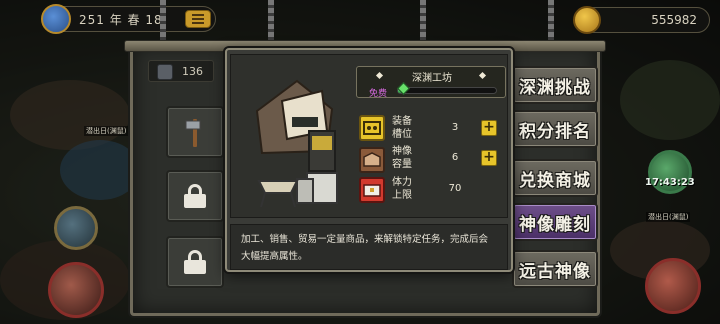  What do you see at coordinates (489, 128) in the screenshot?
I see `upgrade-equipment-slot-button: +` at bounding box center [489, 128].